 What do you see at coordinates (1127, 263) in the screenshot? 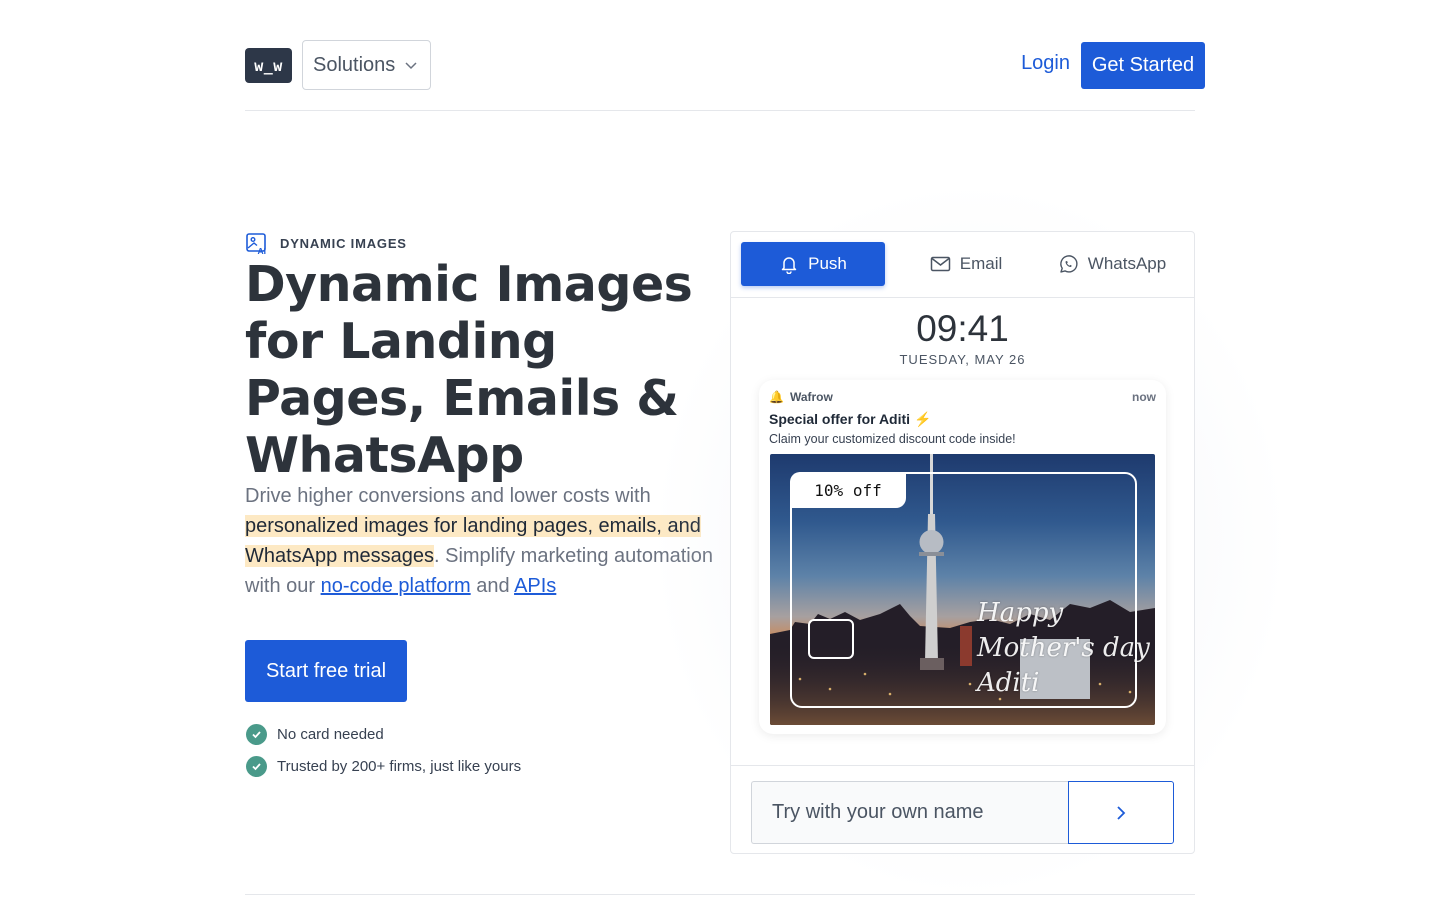
I see `tab-label: WhatsApp` at bounding box center [1127, 263].